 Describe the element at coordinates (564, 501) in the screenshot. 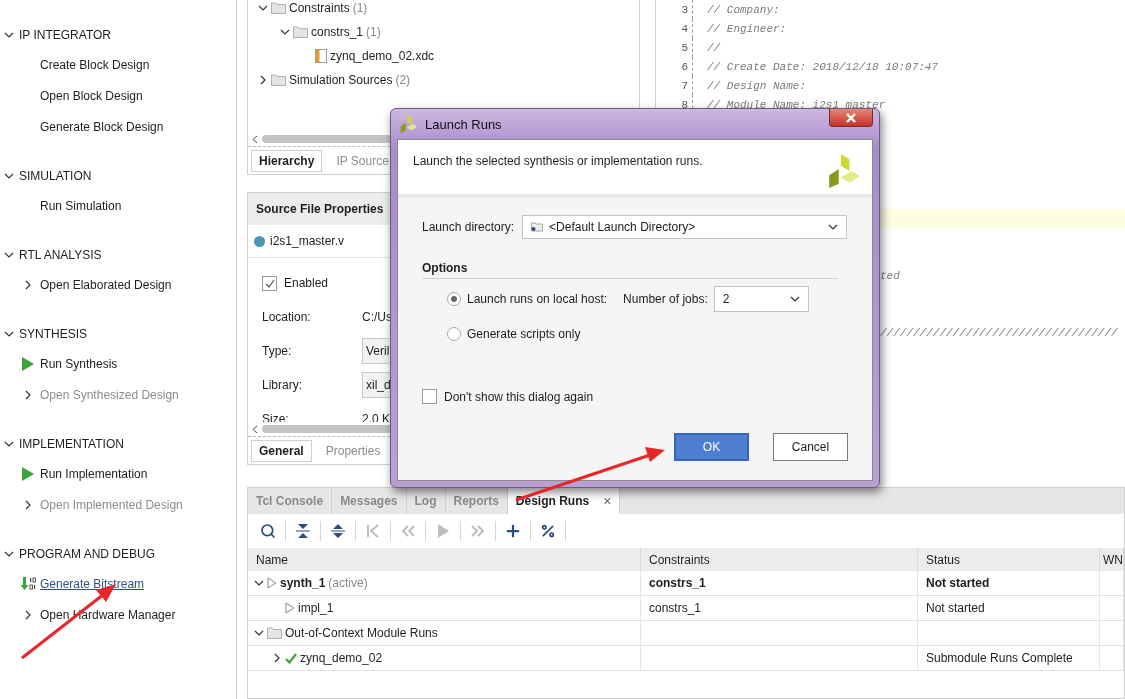

I see `panel-tab: Design Runs ×` at that location.